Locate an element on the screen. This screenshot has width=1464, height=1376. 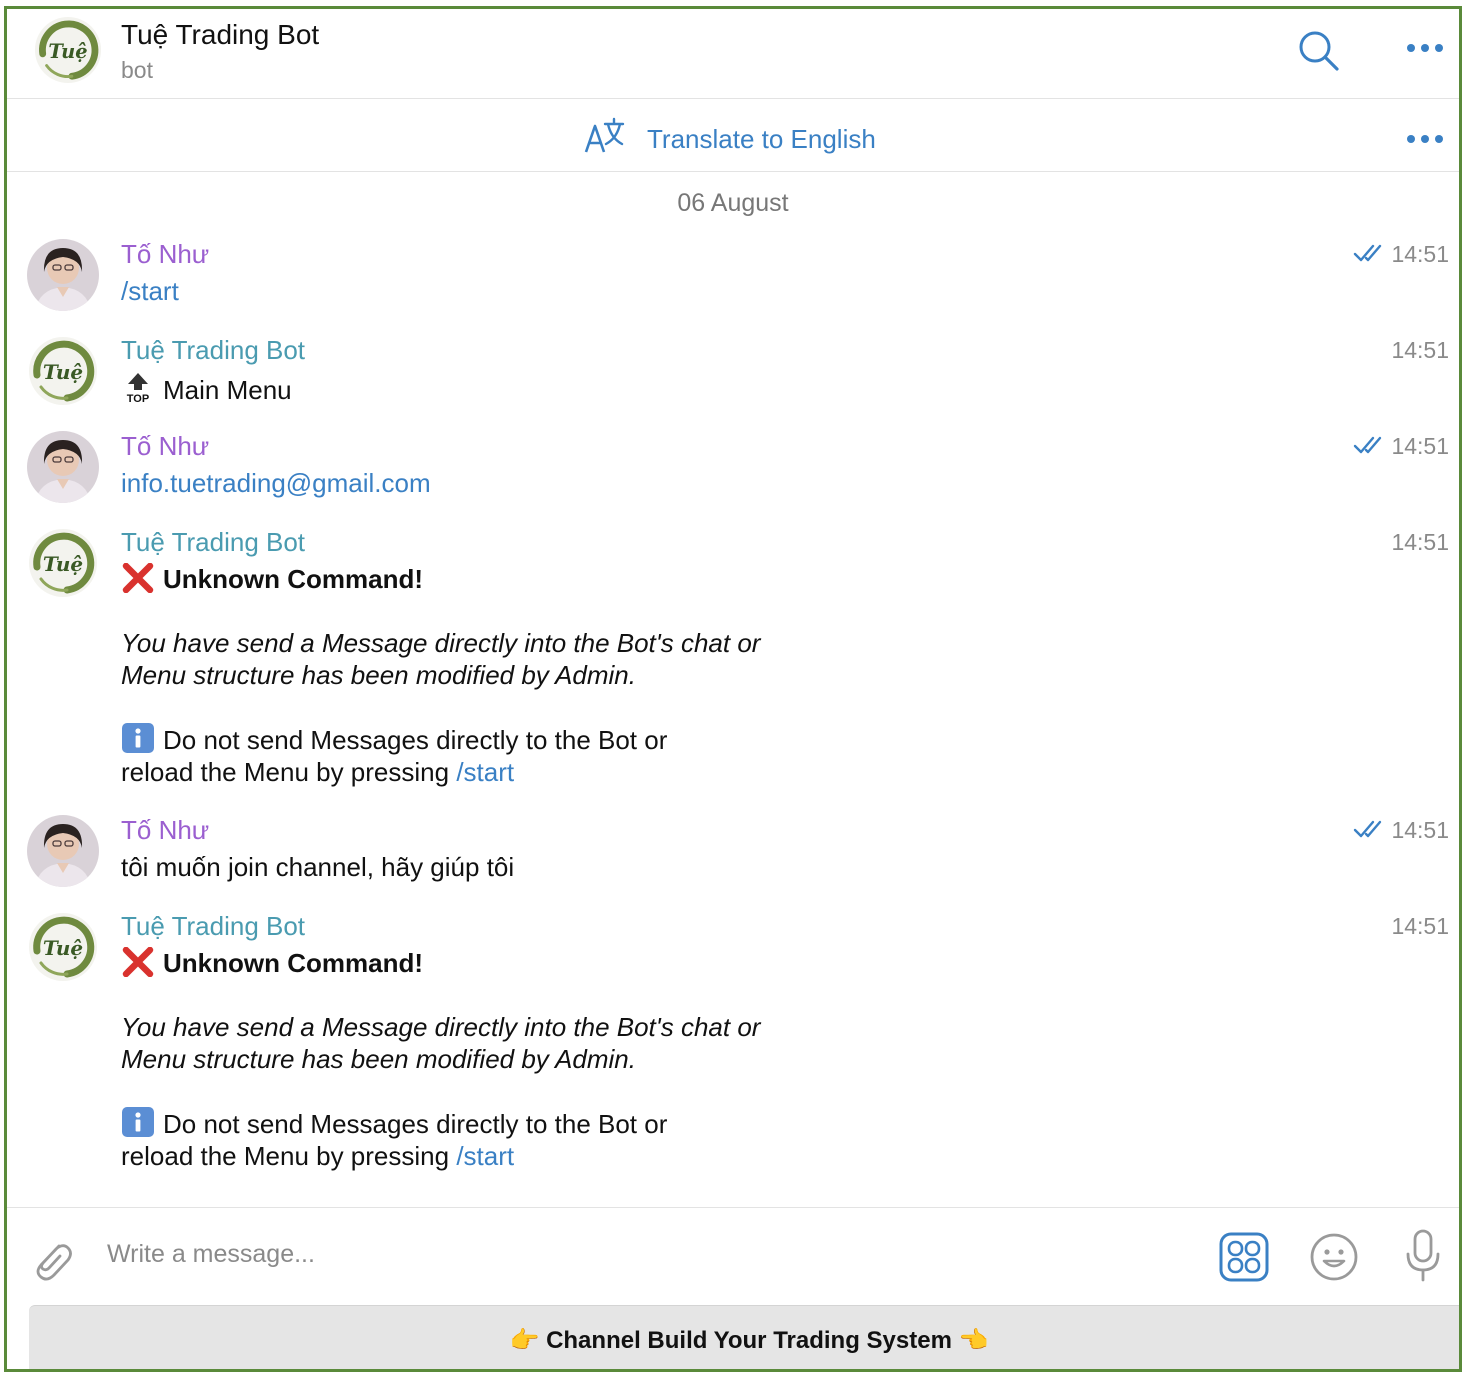
emoji-icon is located at coordinates (1334, 1257).